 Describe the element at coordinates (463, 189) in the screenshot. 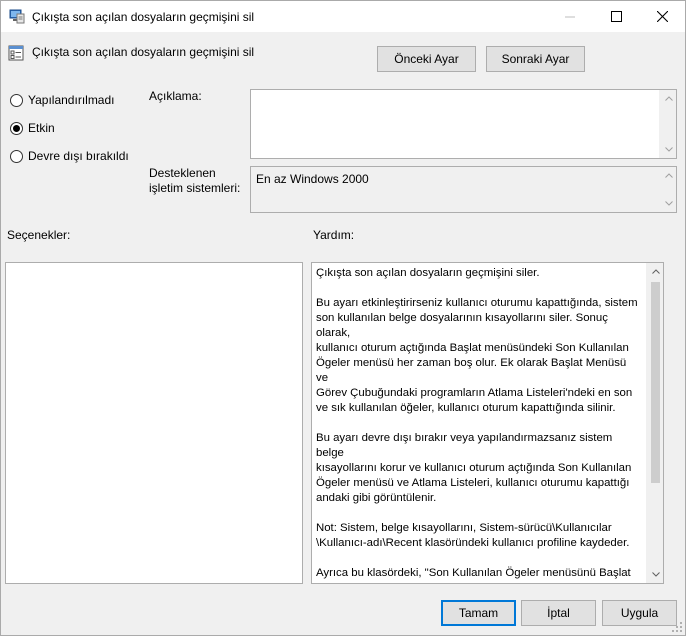

I see `supported-os-textbox: En az Windows 2000` at that location.